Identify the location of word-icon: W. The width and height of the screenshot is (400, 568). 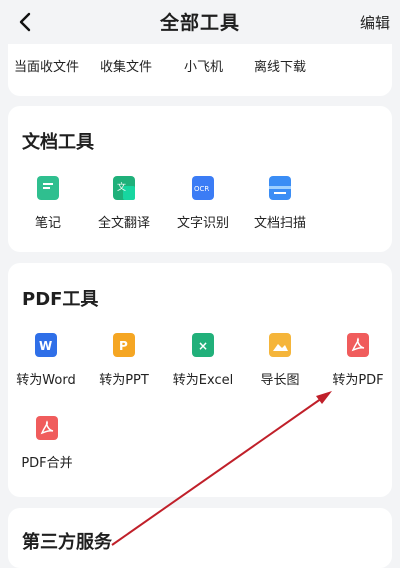
(46, 345).